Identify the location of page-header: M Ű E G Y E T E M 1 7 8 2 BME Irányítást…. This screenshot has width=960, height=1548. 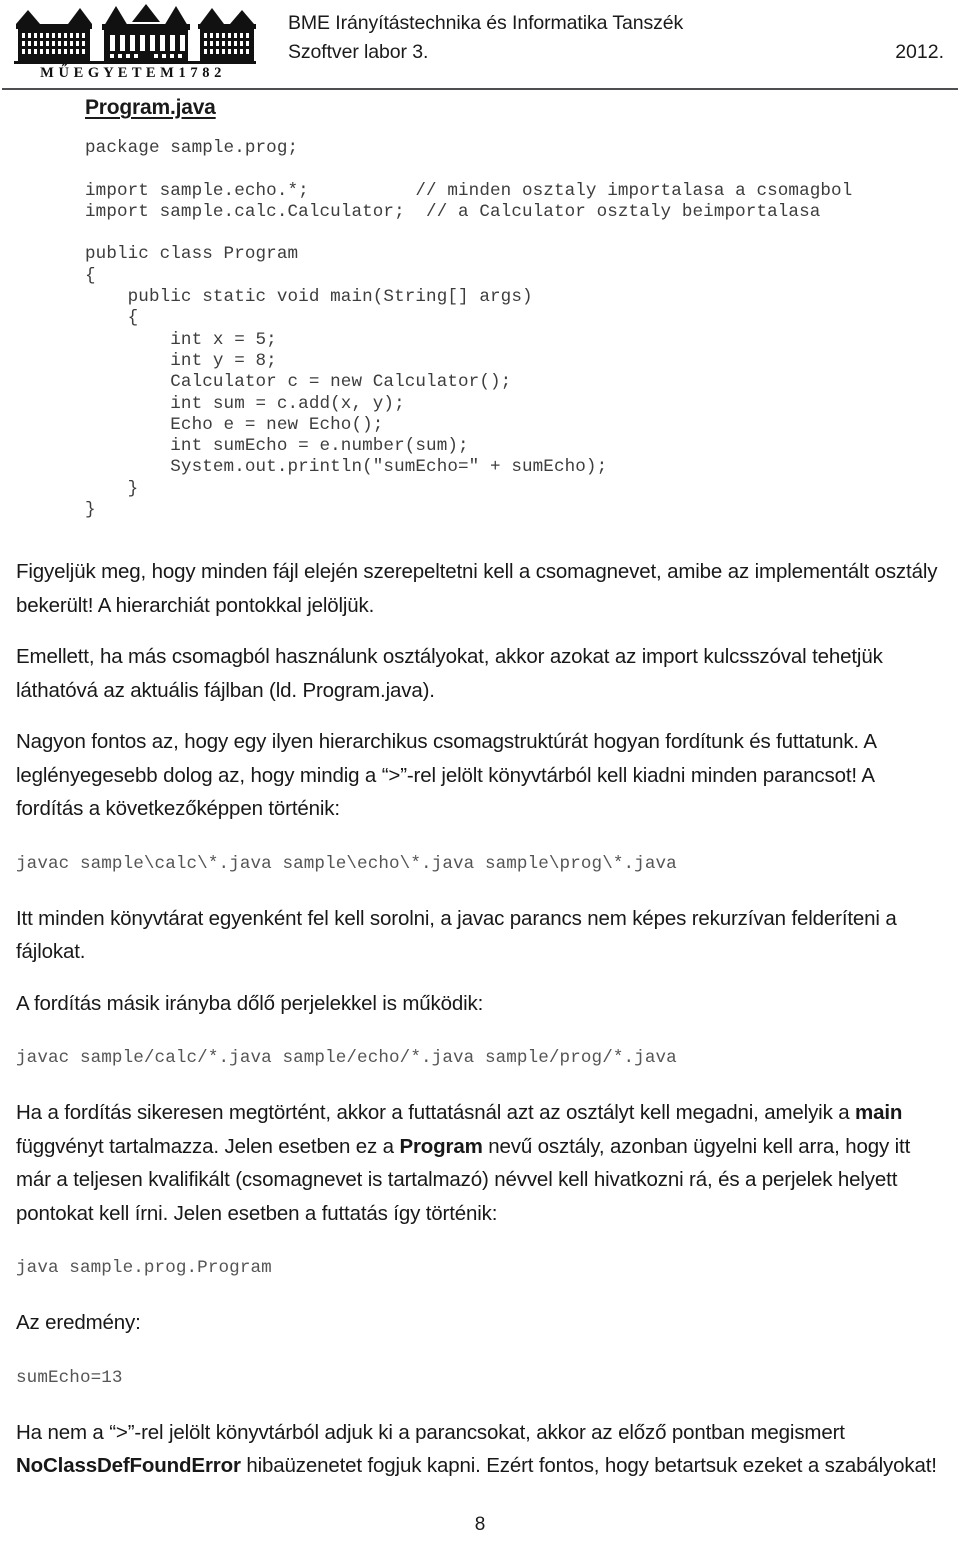
(480, 45).